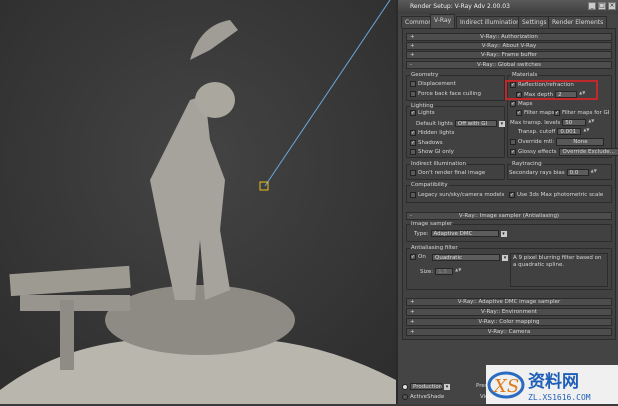 The image size is (618, 406). I want to click on rollout-frame-buffer: +V-Ray:: Frame buffer, so click(509, 55).